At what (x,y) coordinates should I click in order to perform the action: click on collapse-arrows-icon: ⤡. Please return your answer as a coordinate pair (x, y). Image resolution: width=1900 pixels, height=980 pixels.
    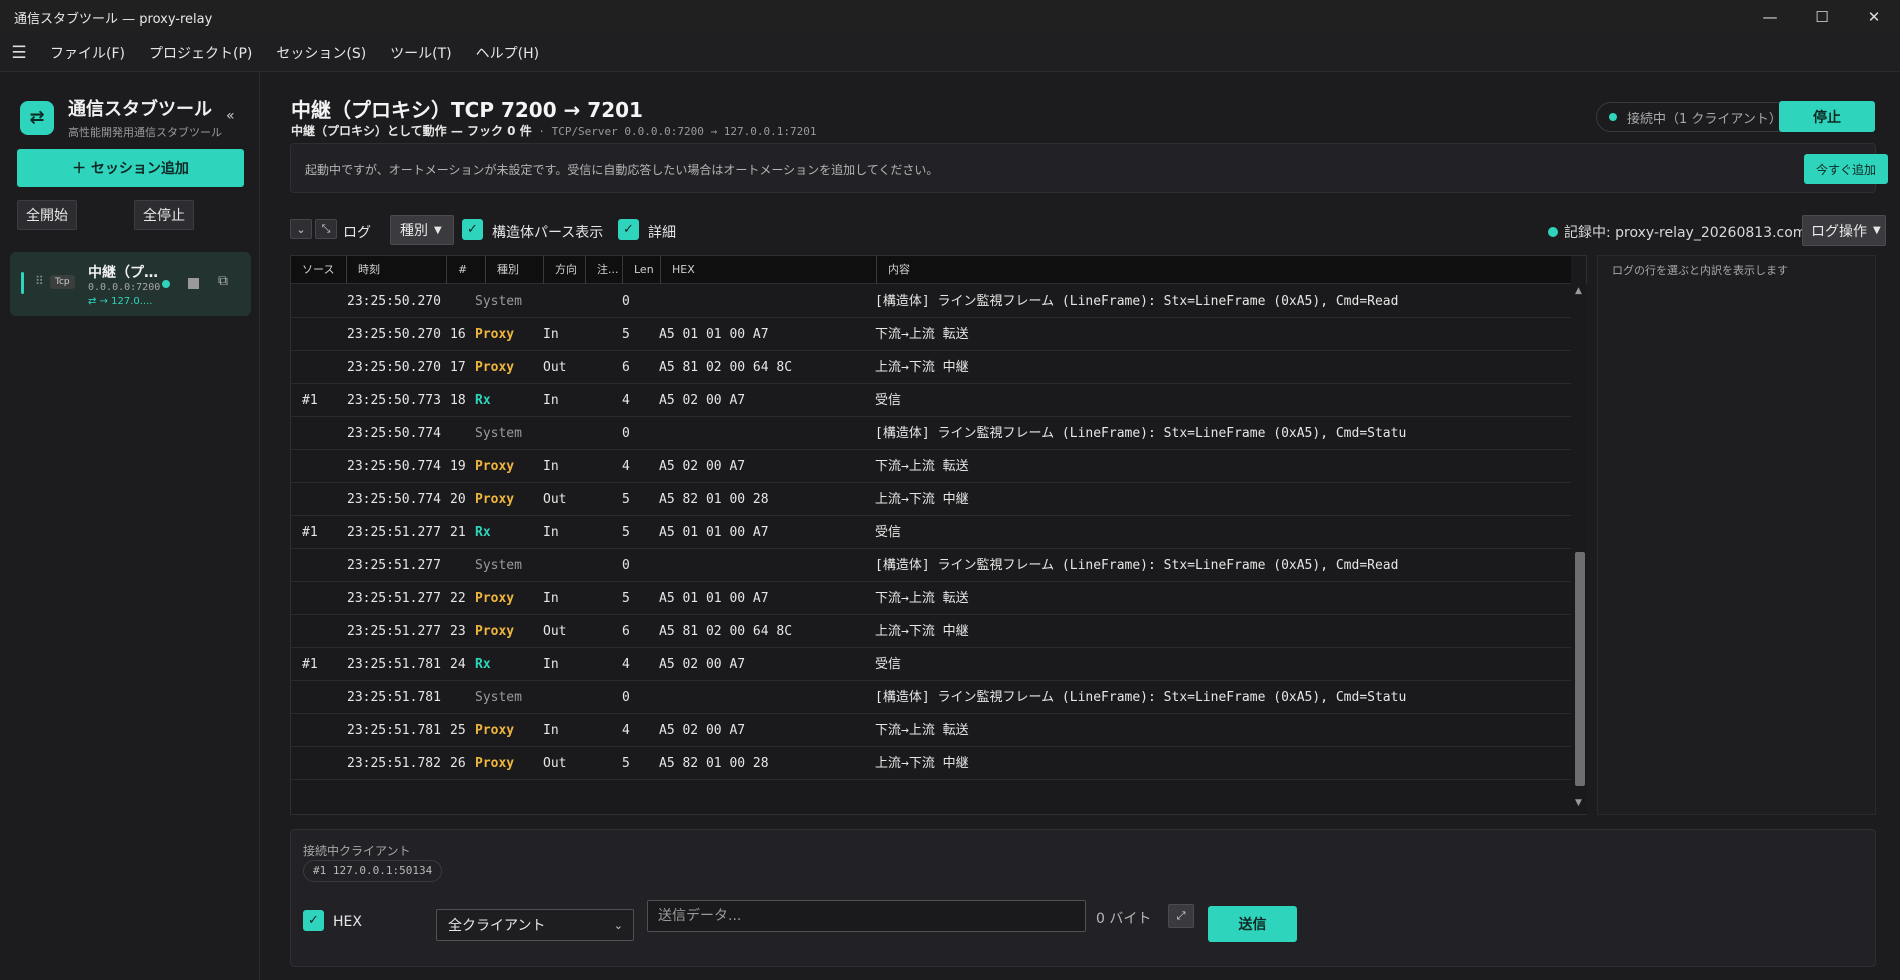
    Looking at the image, I should click on (326, 229).